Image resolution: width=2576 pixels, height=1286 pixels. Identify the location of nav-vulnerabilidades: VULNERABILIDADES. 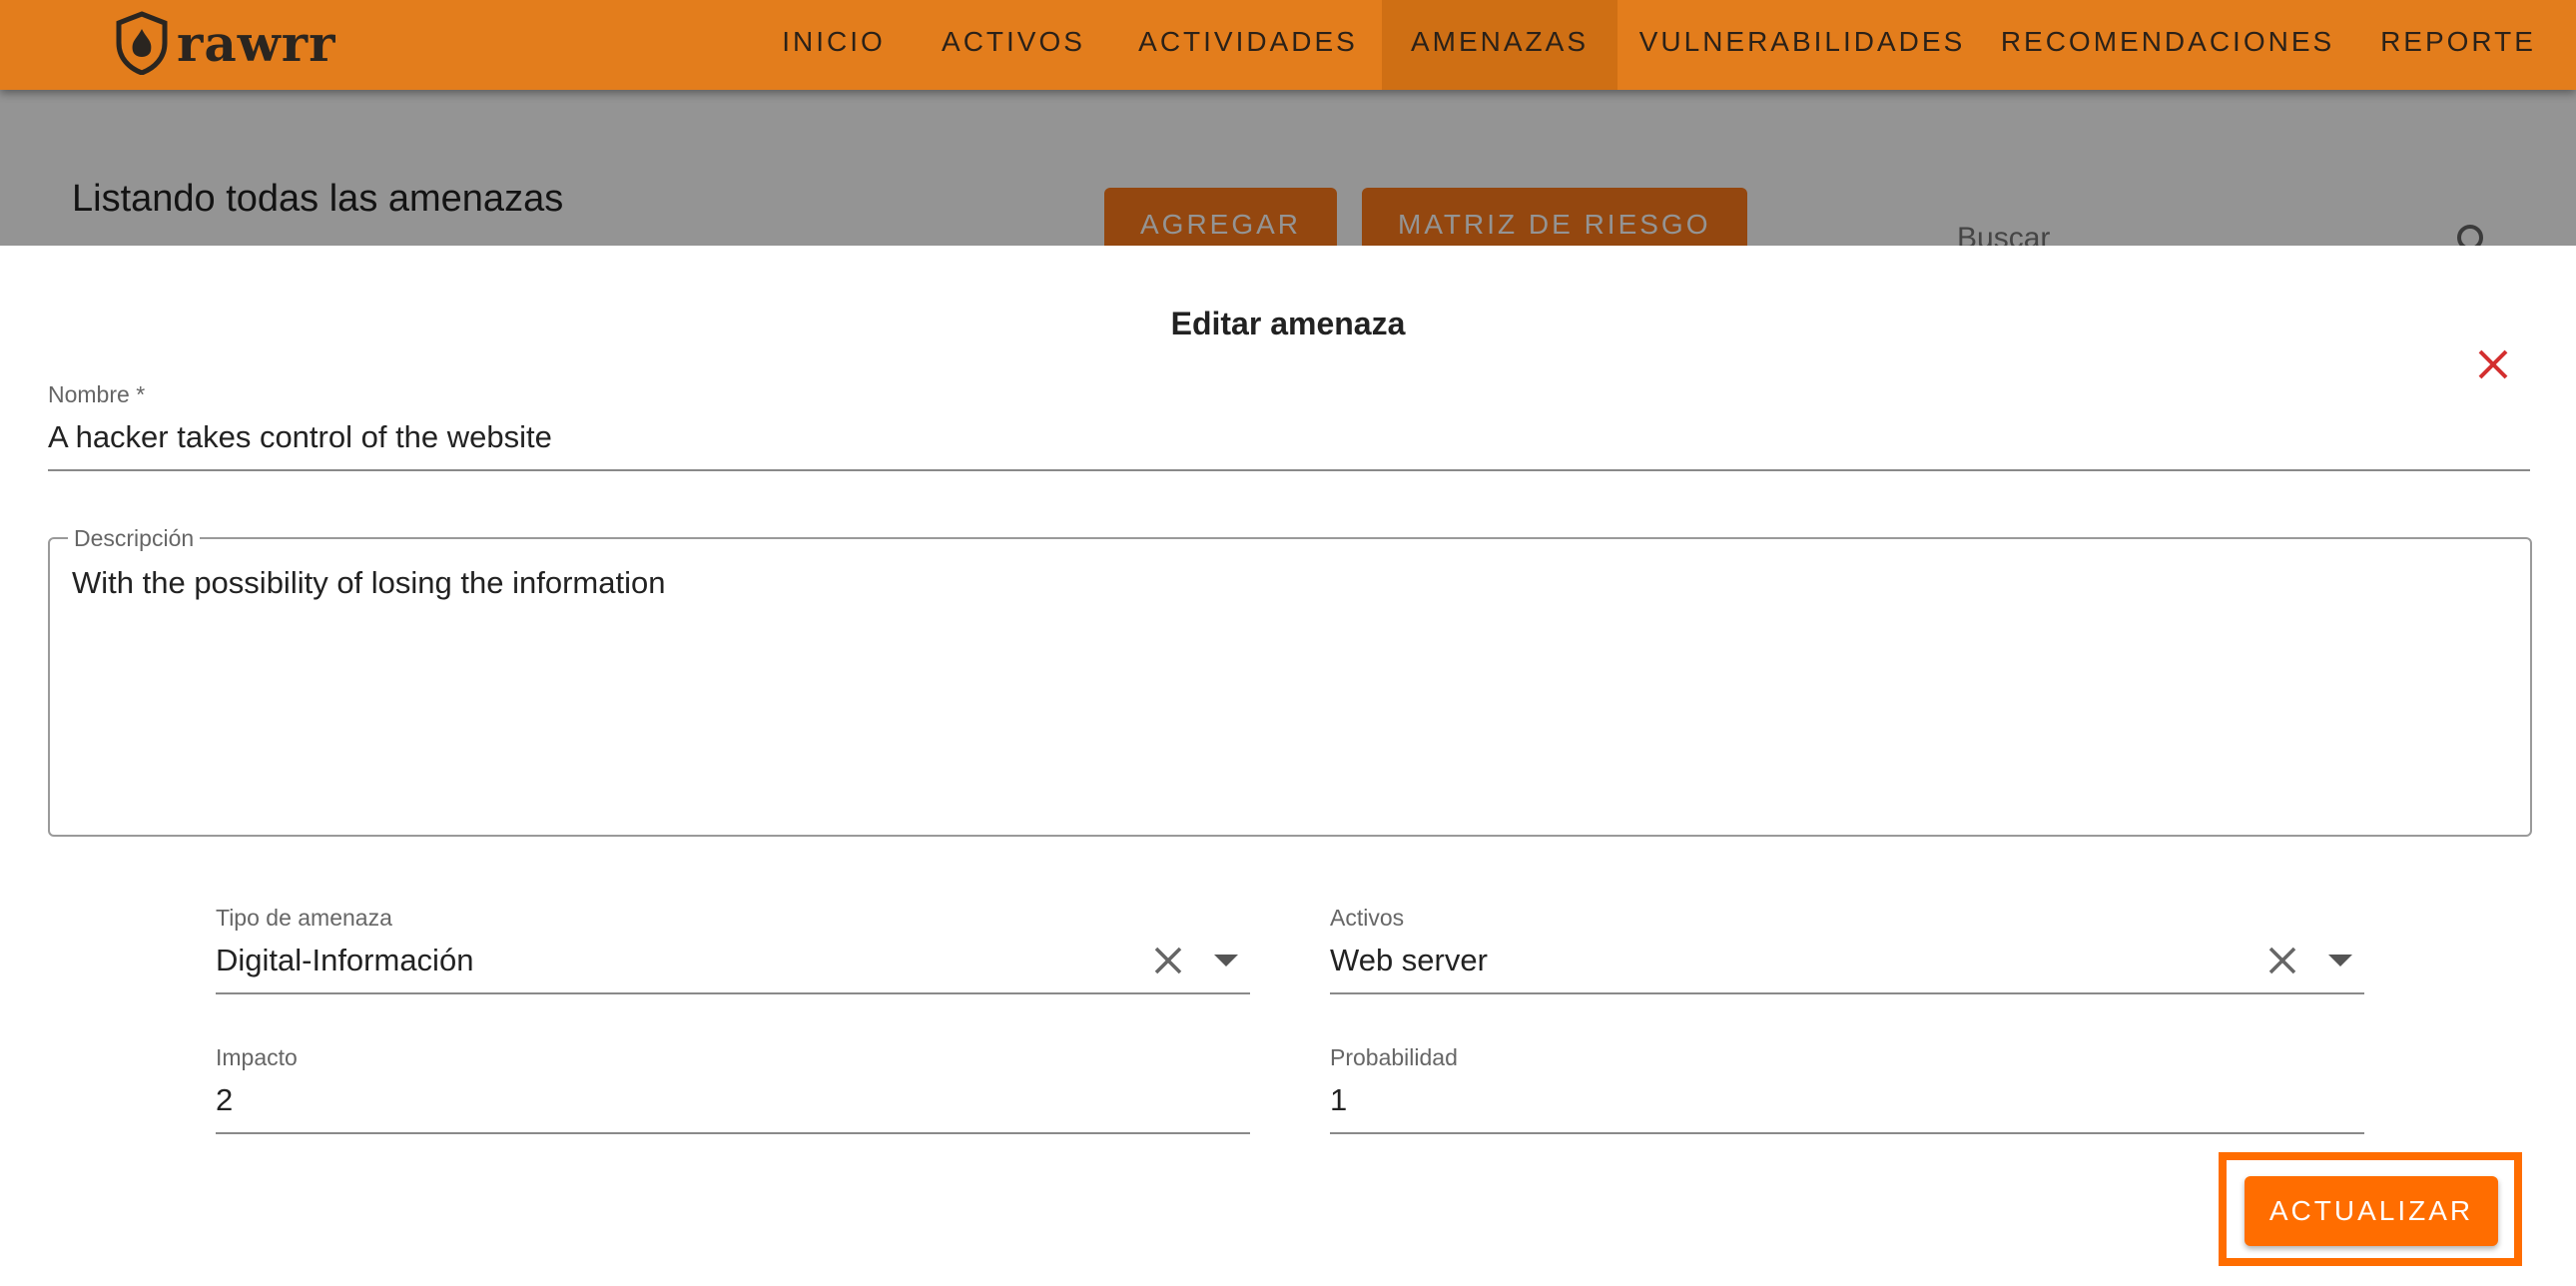
(1802, 45).